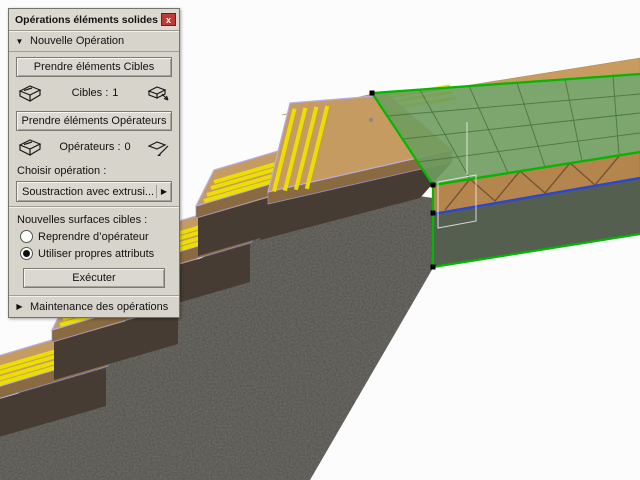 The height and width of the screenshot is (480, 640). I want to click on section-new-operation: ▼ Nouvelle Opération, so click(94, 41).